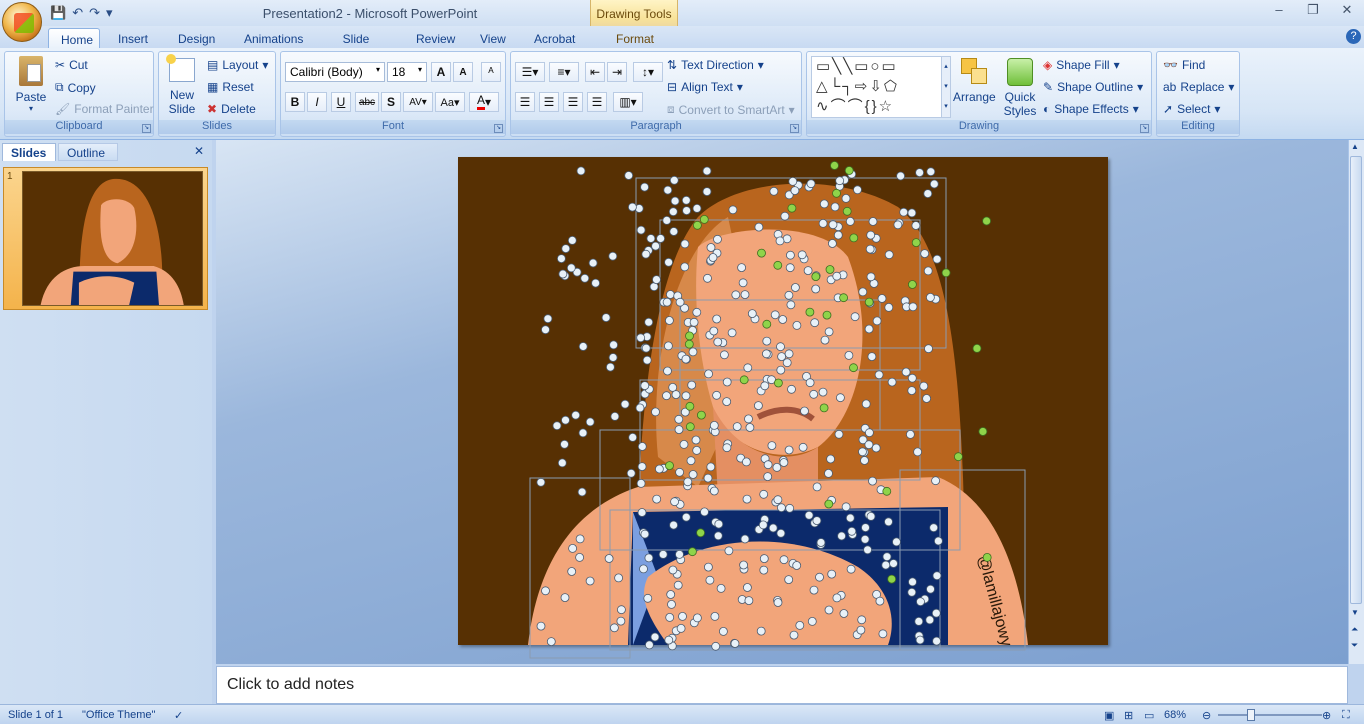 Image resolution: width=1364 pixels, height=724 pixels. Describe the element at coordinates (1356, 380) in the screenshot. I see `scroll-thumb` at that location.